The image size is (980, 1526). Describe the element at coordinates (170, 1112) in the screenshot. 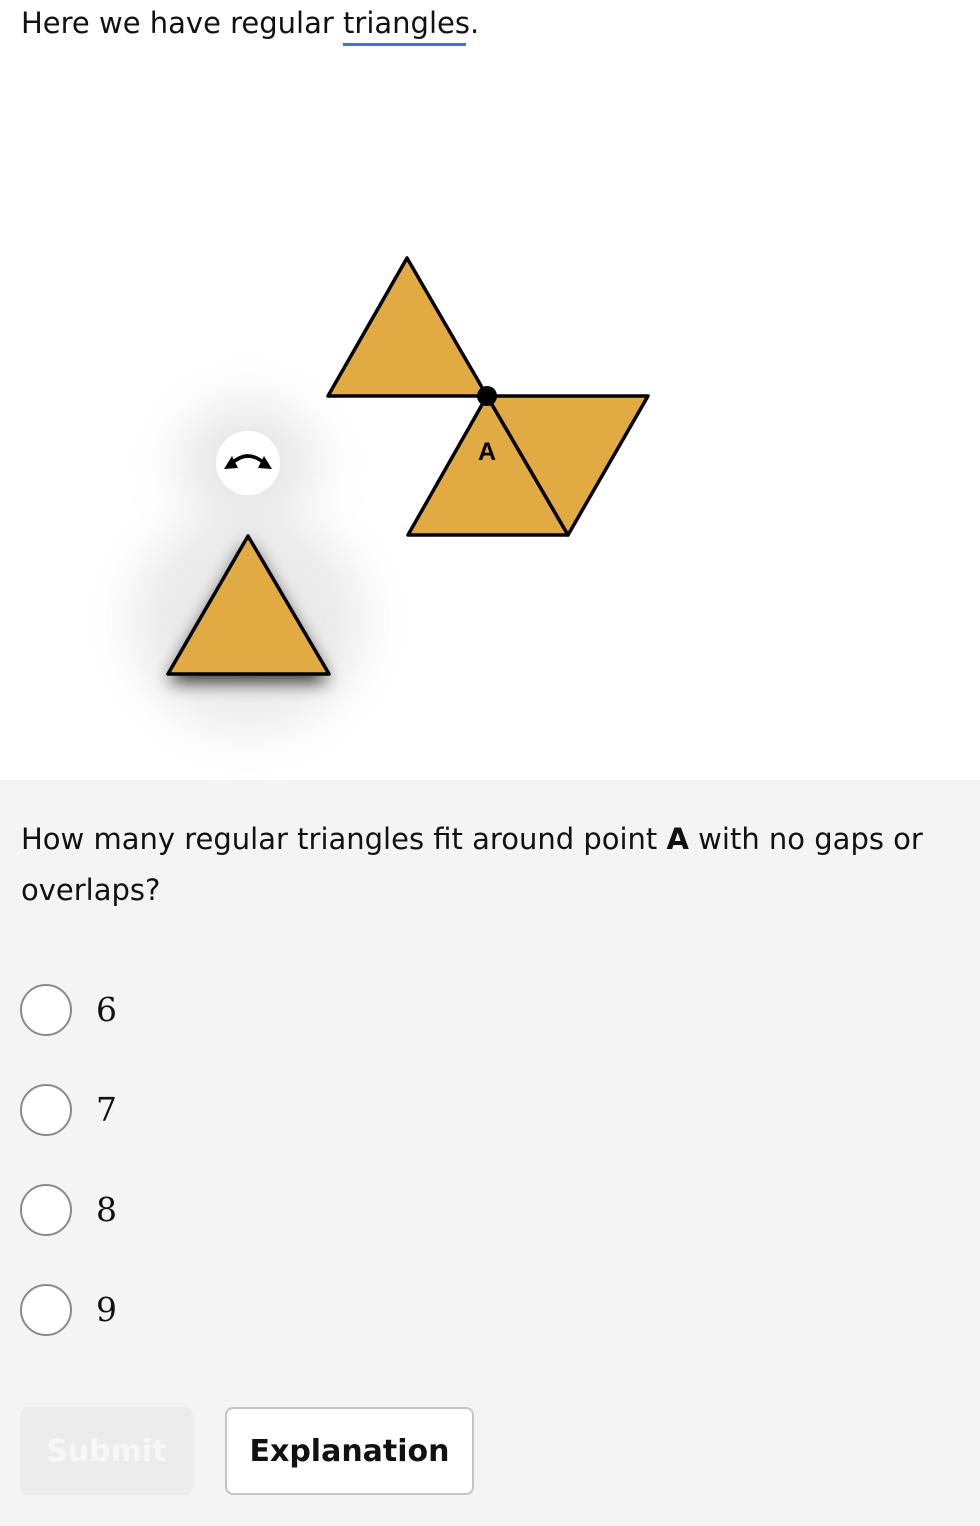

I see `answer-option-2: 7` at that location.